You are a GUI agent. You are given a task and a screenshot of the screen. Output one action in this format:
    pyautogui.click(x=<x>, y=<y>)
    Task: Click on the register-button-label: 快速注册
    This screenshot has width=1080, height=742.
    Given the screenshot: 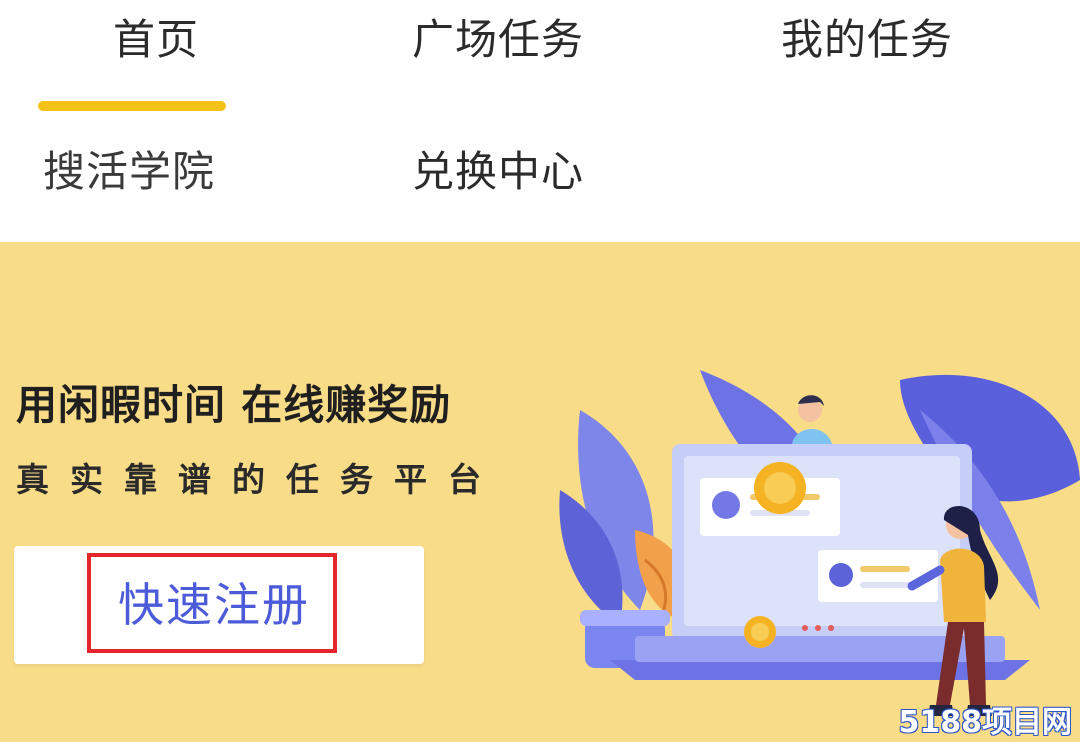 What is the action you would take?
    pyautogui.click(x=214, y=605)
    